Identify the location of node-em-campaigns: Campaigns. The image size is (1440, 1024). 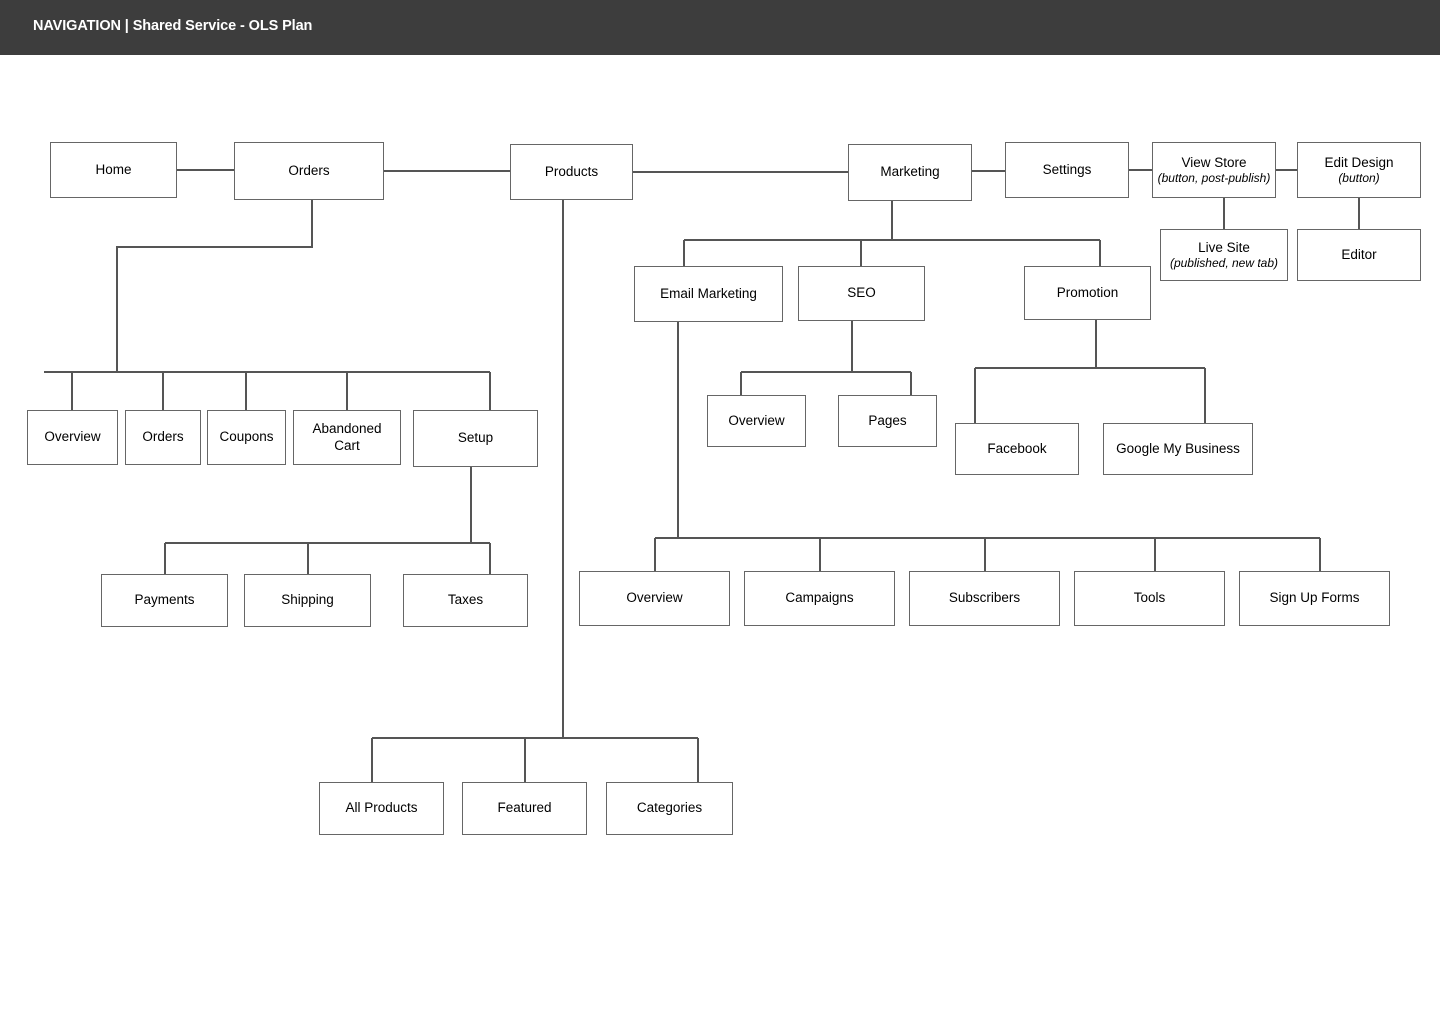
(819, 598).